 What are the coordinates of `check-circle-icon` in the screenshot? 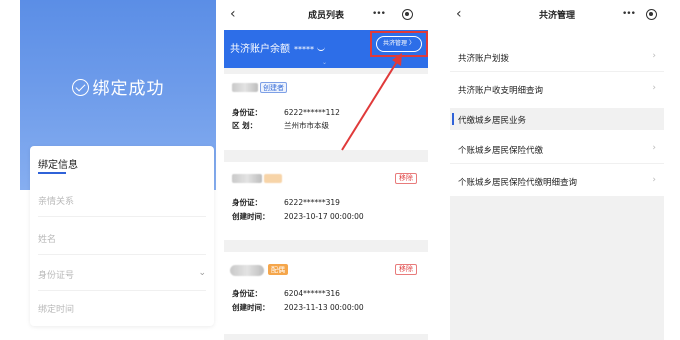 It's located at (80, 87).